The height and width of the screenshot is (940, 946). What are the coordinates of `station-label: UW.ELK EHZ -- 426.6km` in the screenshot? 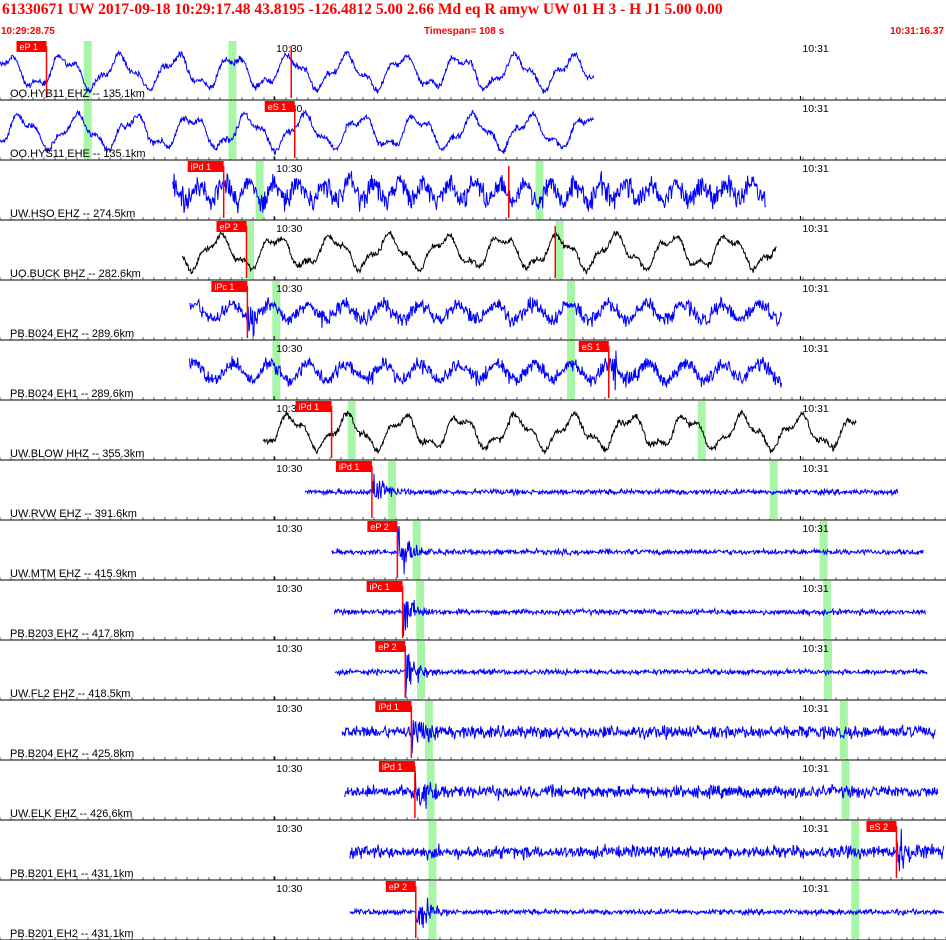 It's located at (71, 814).